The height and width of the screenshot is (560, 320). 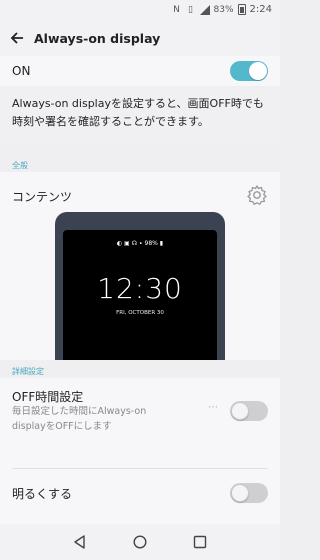 I want to click on aod-preview-screen: ◐ ▣ ☊ ∙ 98% ▮ 12:30 FRI, OCTOBER 30, so click(x=140, y=295).